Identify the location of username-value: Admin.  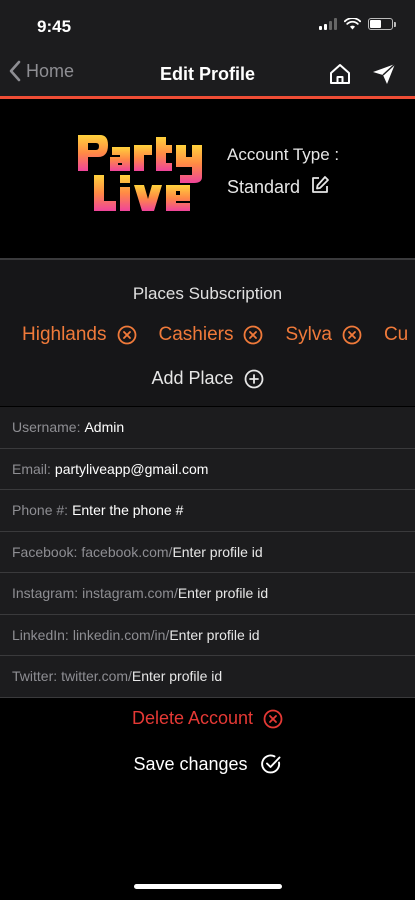
(104, 427).